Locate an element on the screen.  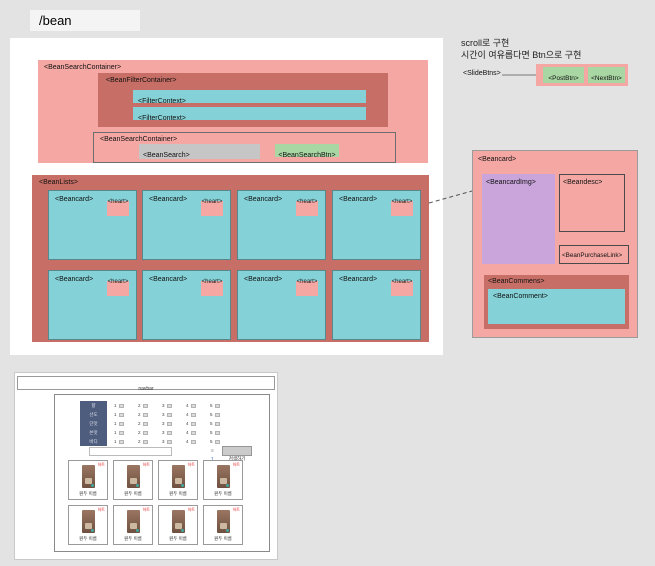
filter-context-2: <FilterContext> is located at coordinates (249, 114).